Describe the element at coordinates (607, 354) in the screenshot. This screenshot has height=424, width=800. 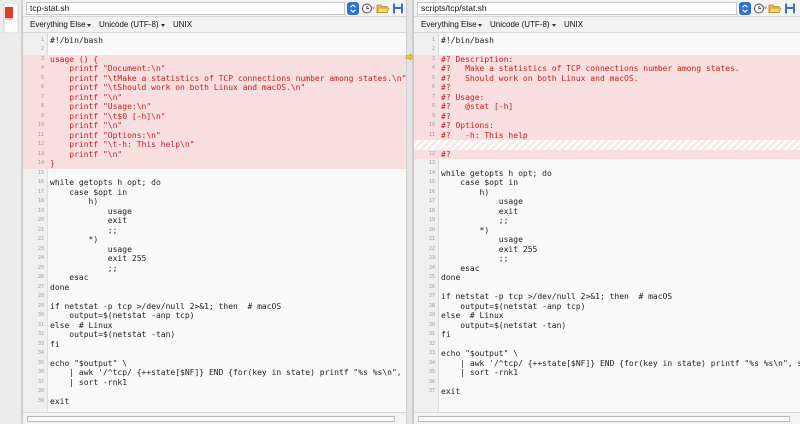
I see `code-line: 33 echo "$output" \` at that location.